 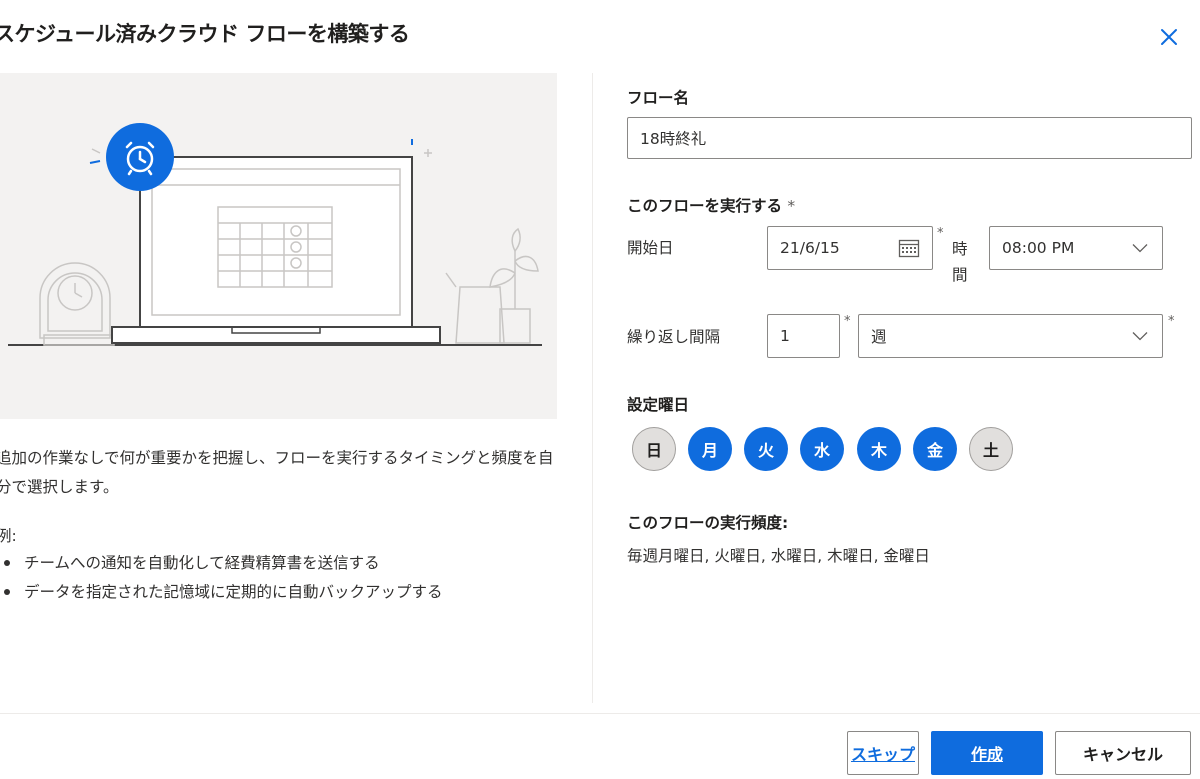 What do you see at coordinates (1123, 753) in the screenshot?
I see `cancel-button: キャンセル` at bounding box center [1123, 753].